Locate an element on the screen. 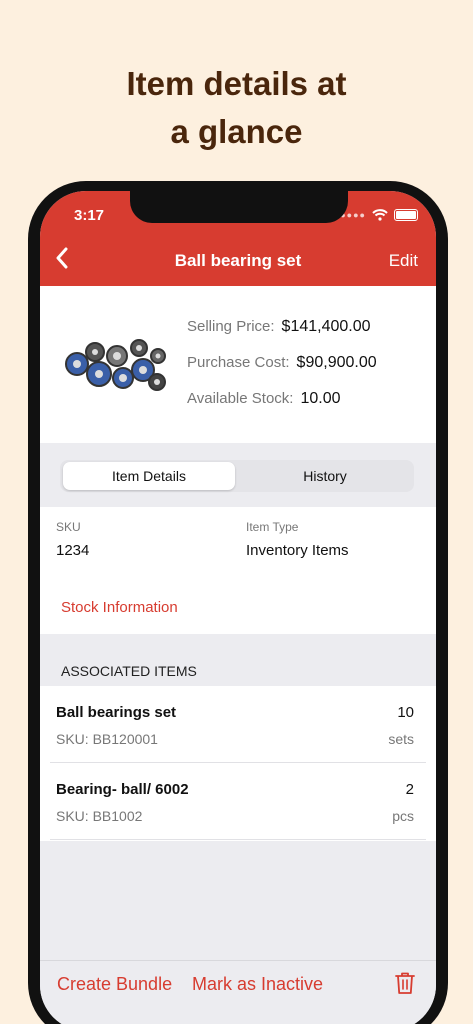  available-stock-label: Available Stock: is located at coordinates (240, 398).